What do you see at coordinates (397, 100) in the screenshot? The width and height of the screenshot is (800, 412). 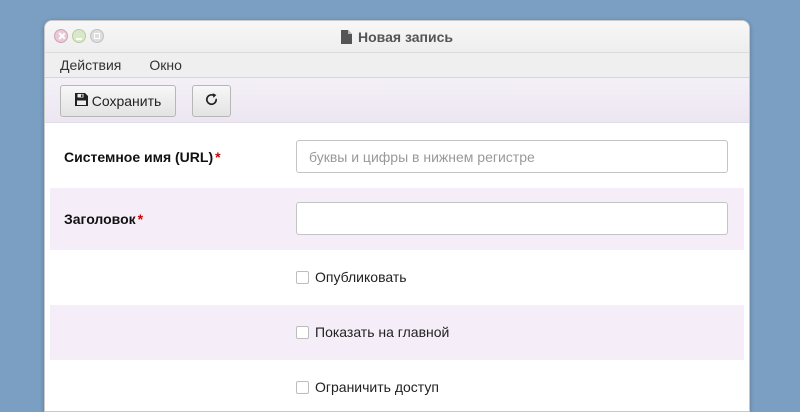 I see `toolbar: Сохранить` at bounding box center [397, 100].